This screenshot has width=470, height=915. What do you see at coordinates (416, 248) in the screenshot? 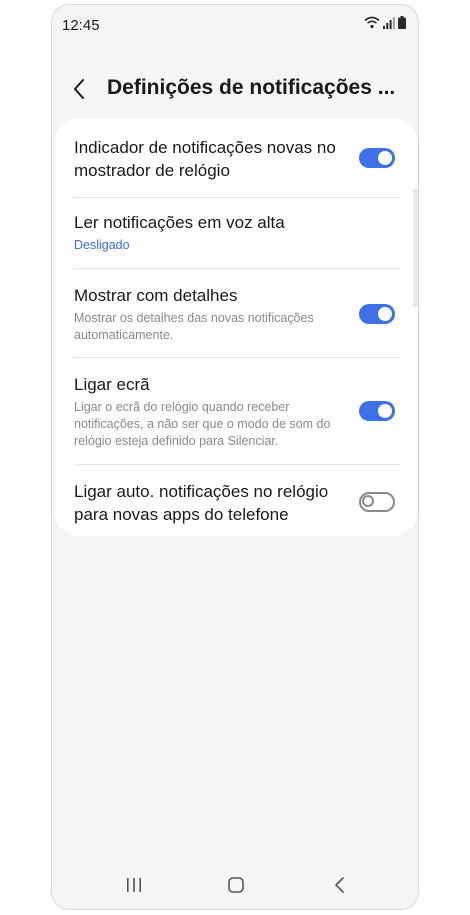
I see `side-button` at bounding box center [416, 248].